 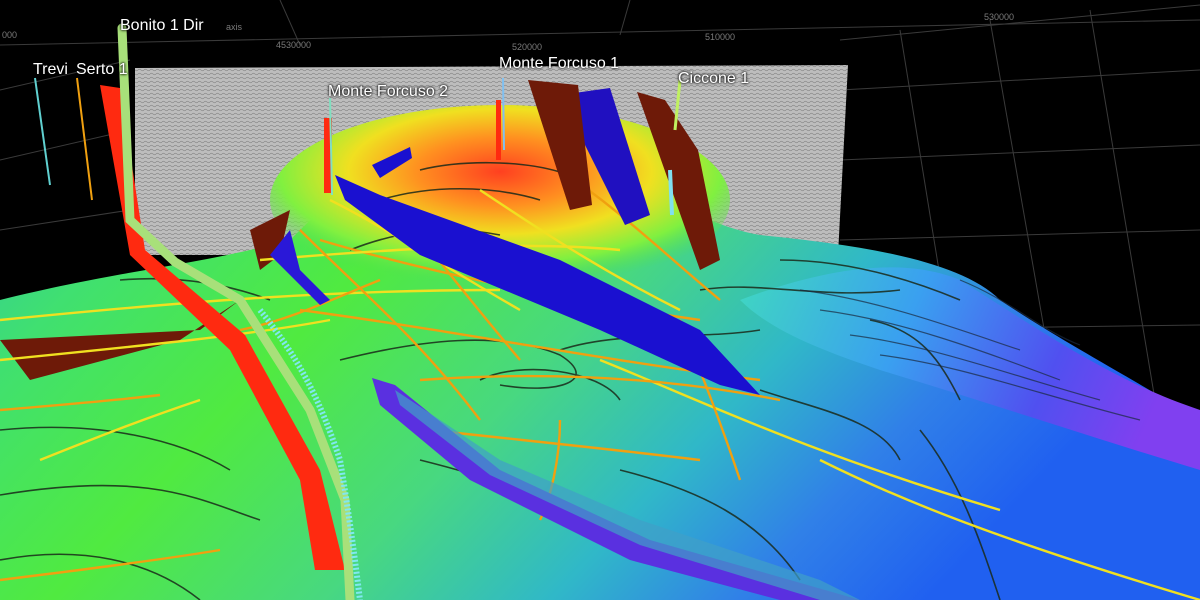 I want to click on axis-label-000: 000, so click(x=10, y=35).